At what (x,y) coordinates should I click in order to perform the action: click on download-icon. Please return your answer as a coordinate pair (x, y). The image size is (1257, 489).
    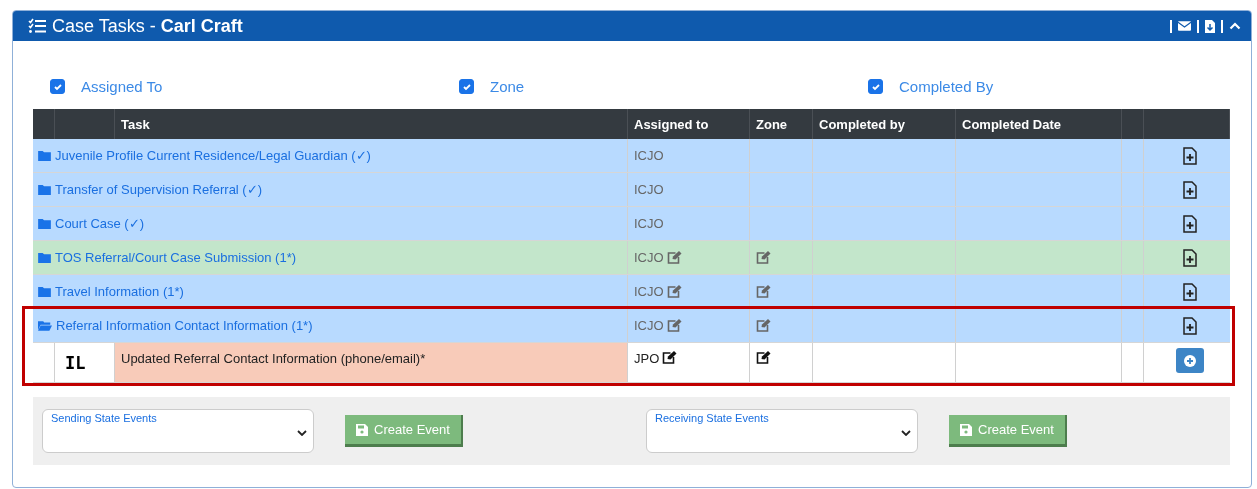
    Looking at the image, I should click on (1210, 26).